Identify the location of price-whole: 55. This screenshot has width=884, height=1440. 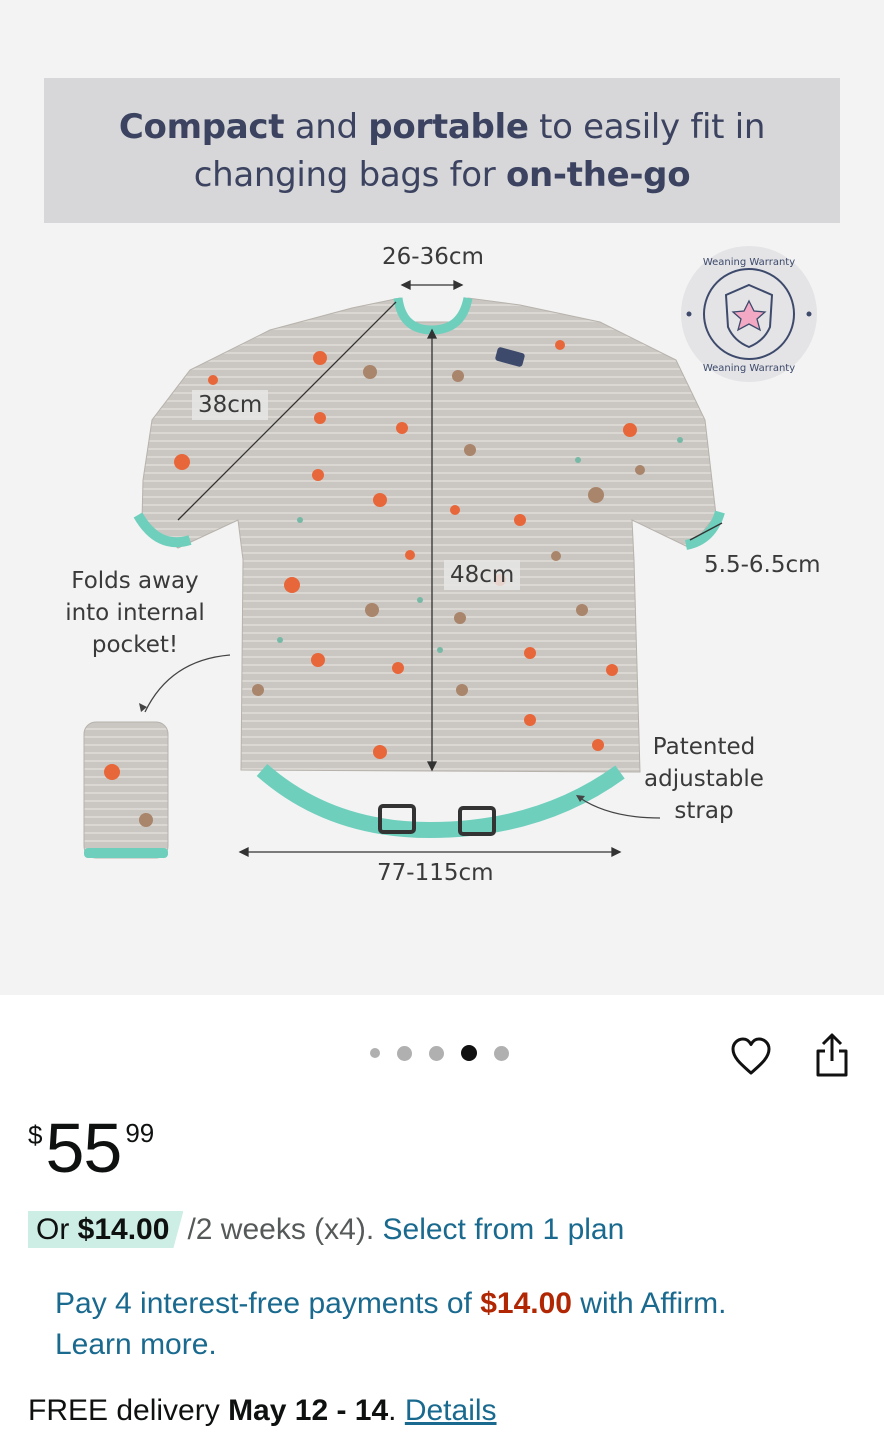
(83, 1148).